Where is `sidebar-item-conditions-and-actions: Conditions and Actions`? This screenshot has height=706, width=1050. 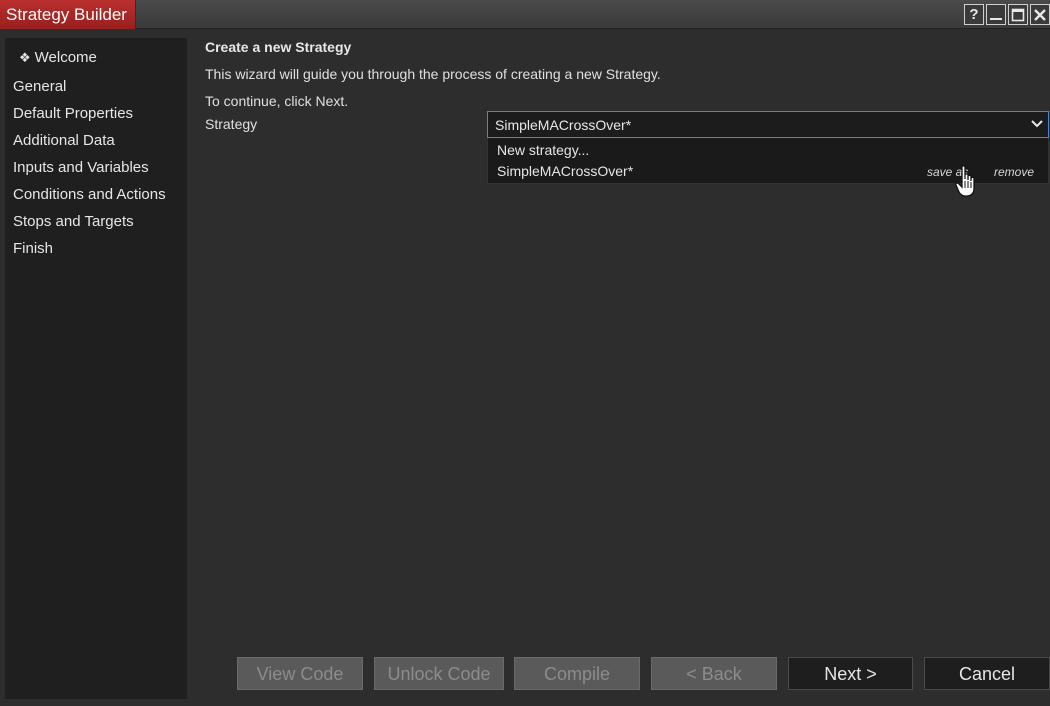 sidebar-item-conditions-and-actions: Conditions and Actions is located at coordinates (89, 194).